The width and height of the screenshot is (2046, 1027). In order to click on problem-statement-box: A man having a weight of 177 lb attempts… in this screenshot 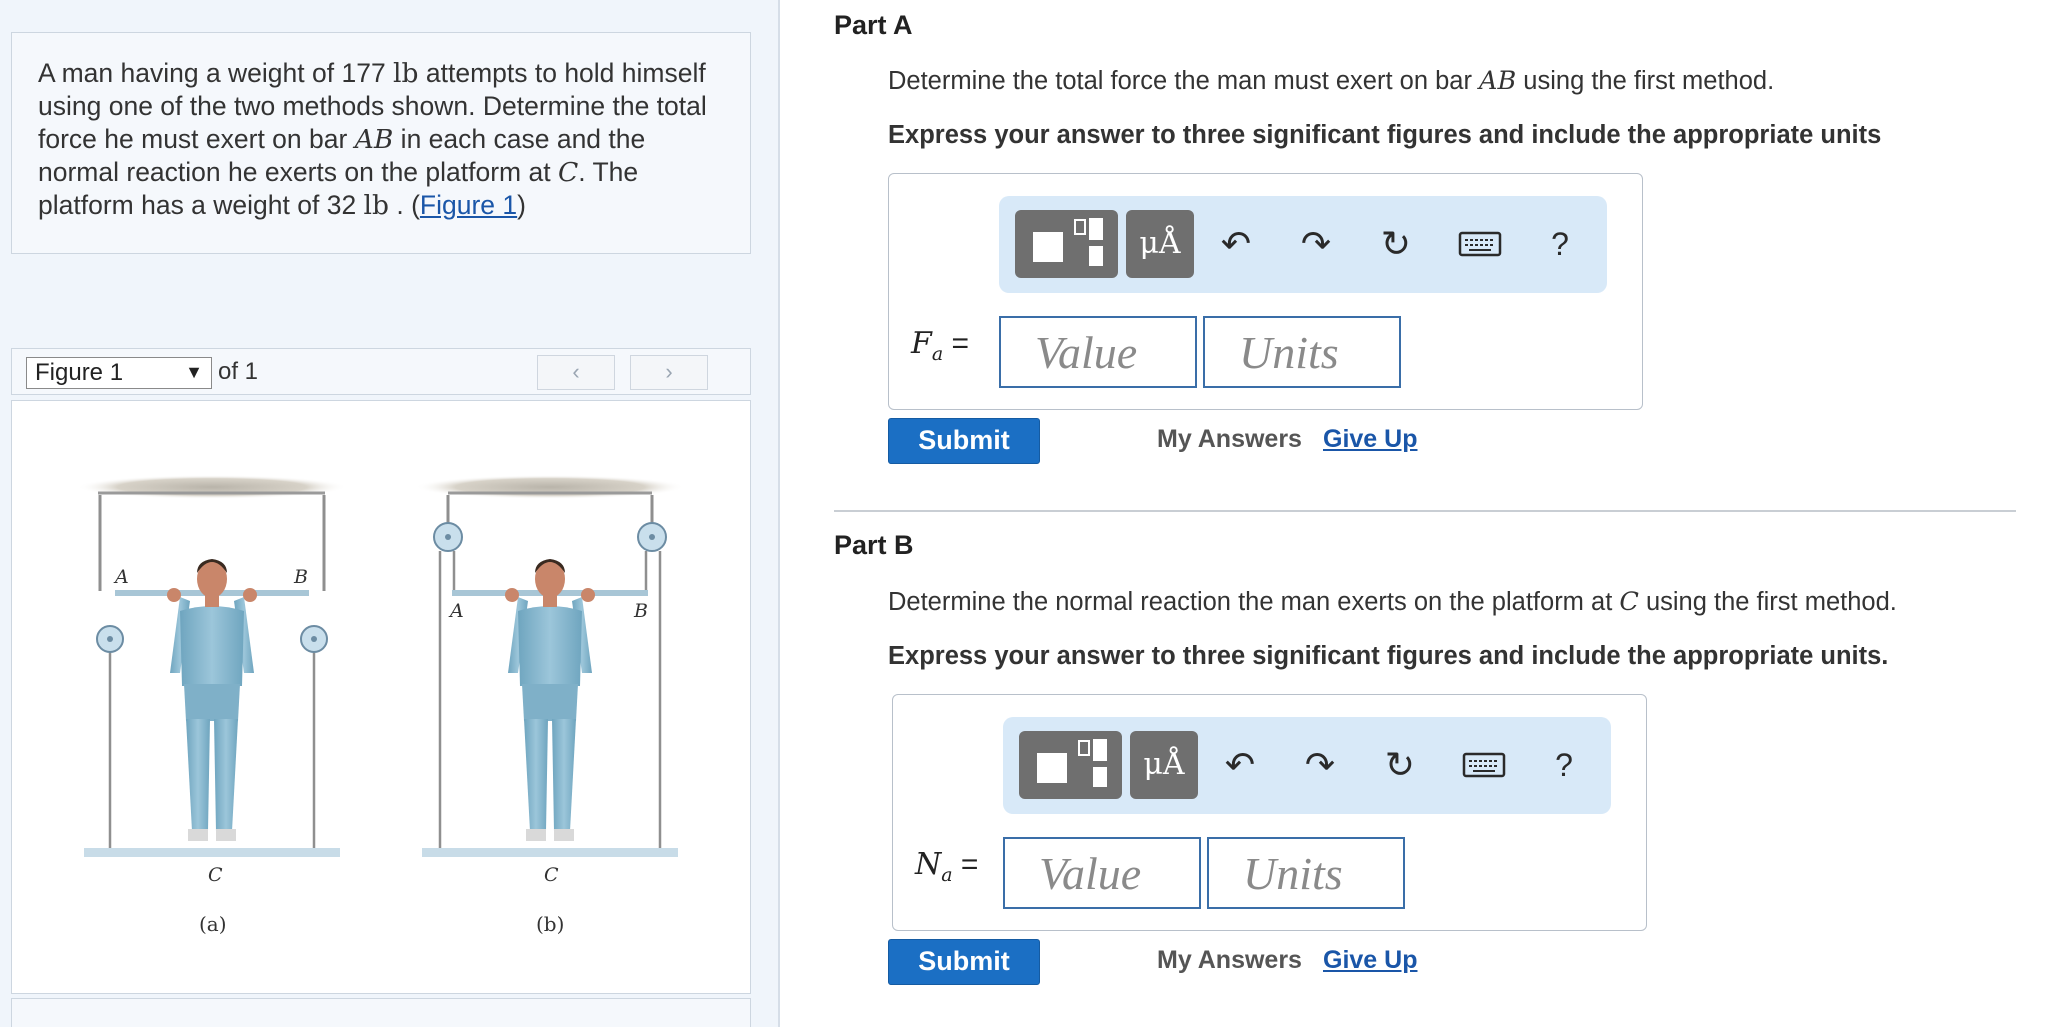, I will do `click(381, 143)`.